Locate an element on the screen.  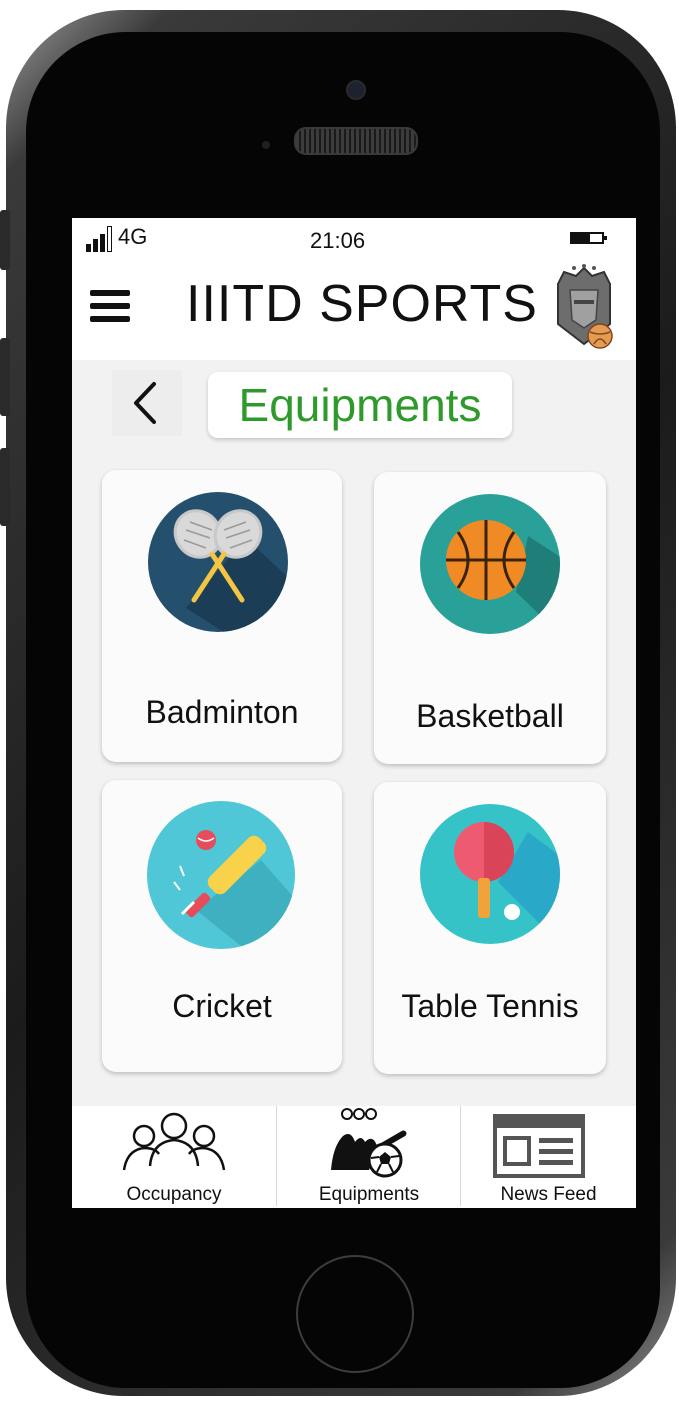
badminton-rackets-icon is located at coordinates (218, 562).